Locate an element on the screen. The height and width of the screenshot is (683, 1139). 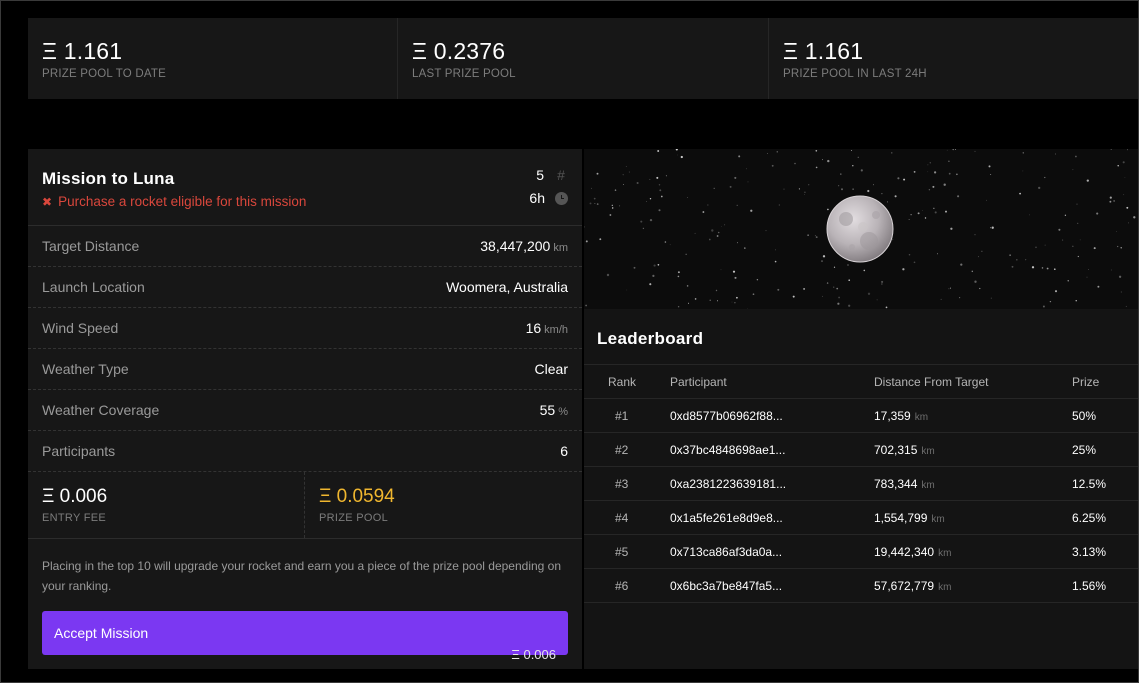
detail-value: 55% is located at coordinates (554, 410).